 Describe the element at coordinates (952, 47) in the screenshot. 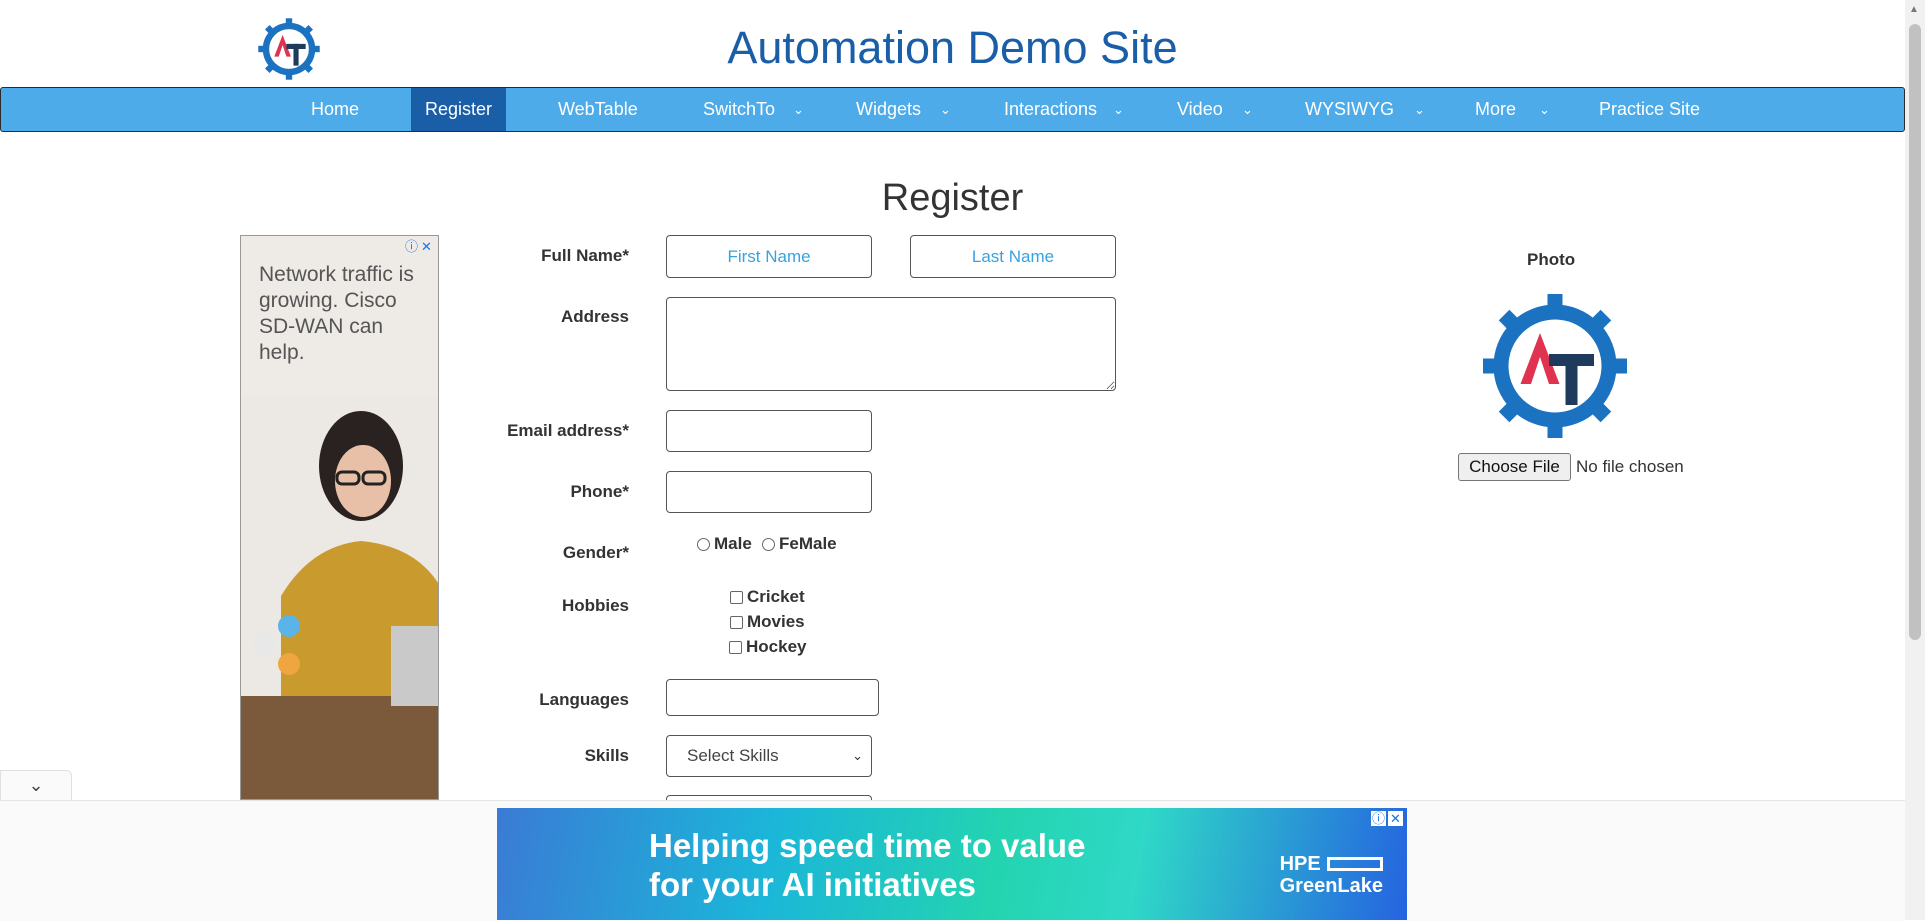

I see `site-title: Automation Demo Site` at that location.